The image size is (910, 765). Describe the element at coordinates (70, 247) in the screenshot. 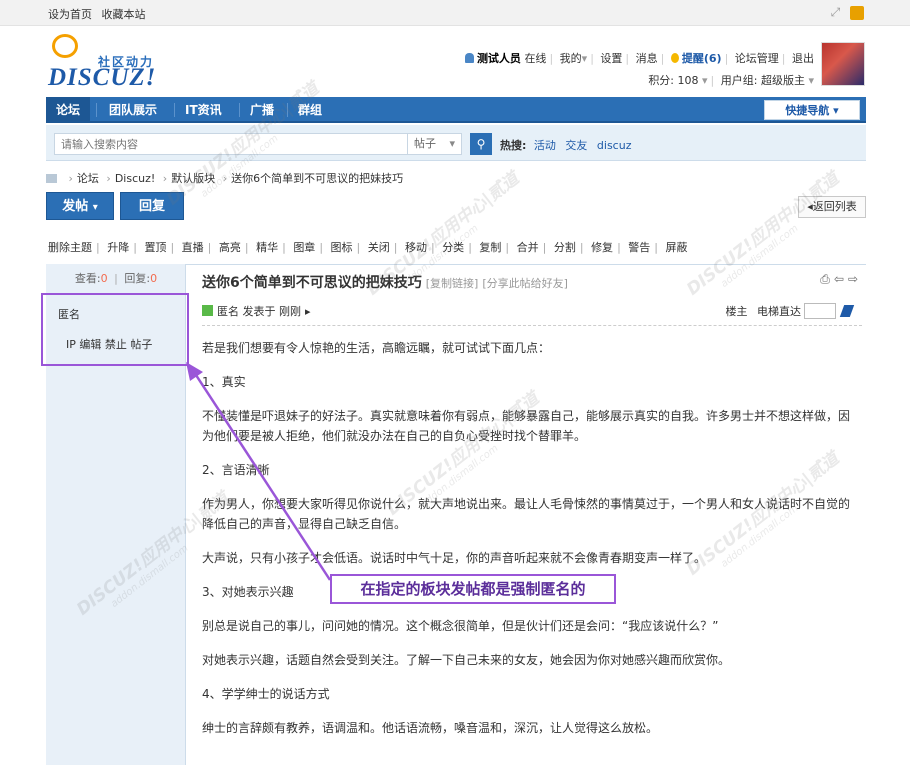

I see `mod-action: 删除主题` at that location.